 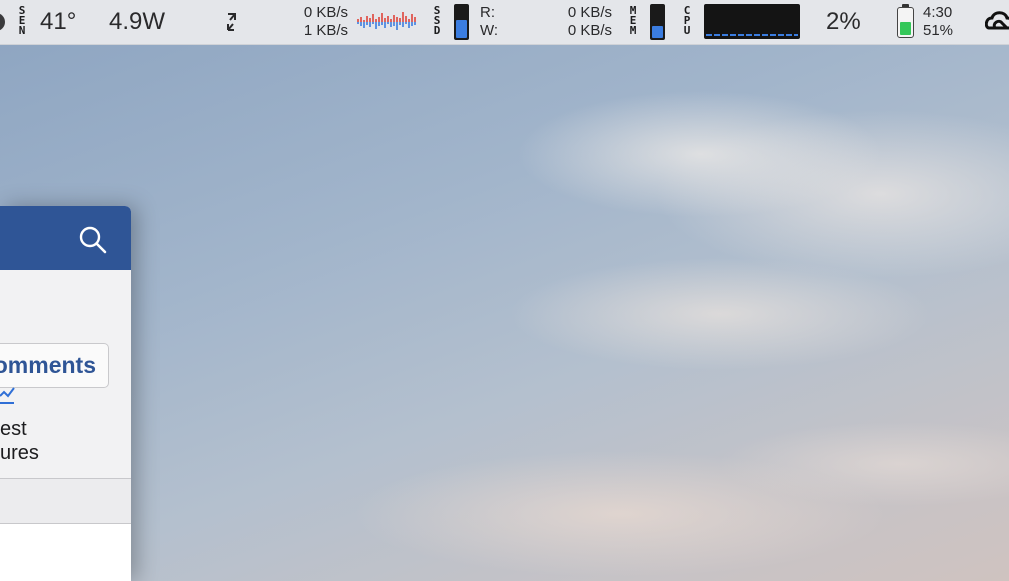 I want to click on power-value: 4.9W, so click(x=137, y=22).